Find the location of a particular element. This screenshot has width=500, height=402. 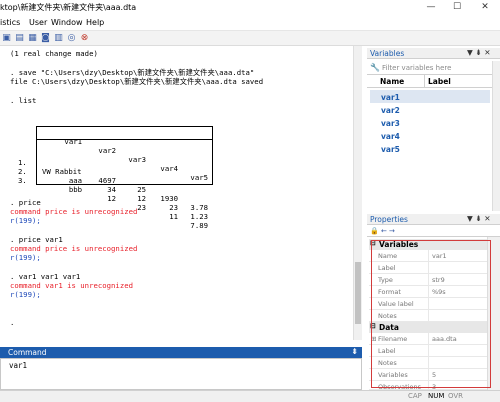

do-file-editor-icon: ◙ is located at coordinates (45, 38).